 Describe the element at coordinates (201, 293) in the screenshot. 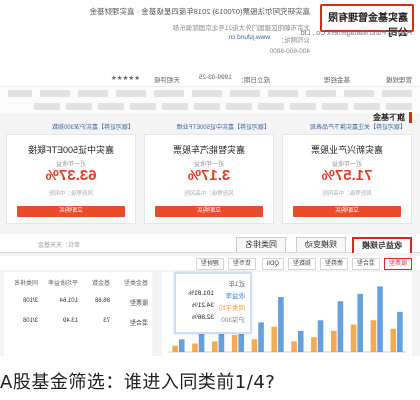

I see `tooltip-value: 101.81%` at that location.